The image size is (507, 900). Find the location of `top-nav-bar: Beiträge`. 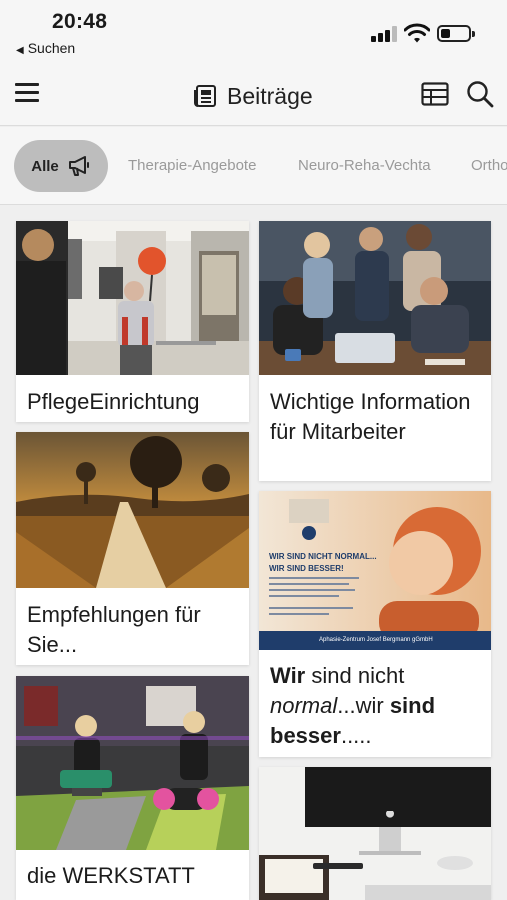

top-nav-bar: Beiträge is located at coordinates (253, 96).